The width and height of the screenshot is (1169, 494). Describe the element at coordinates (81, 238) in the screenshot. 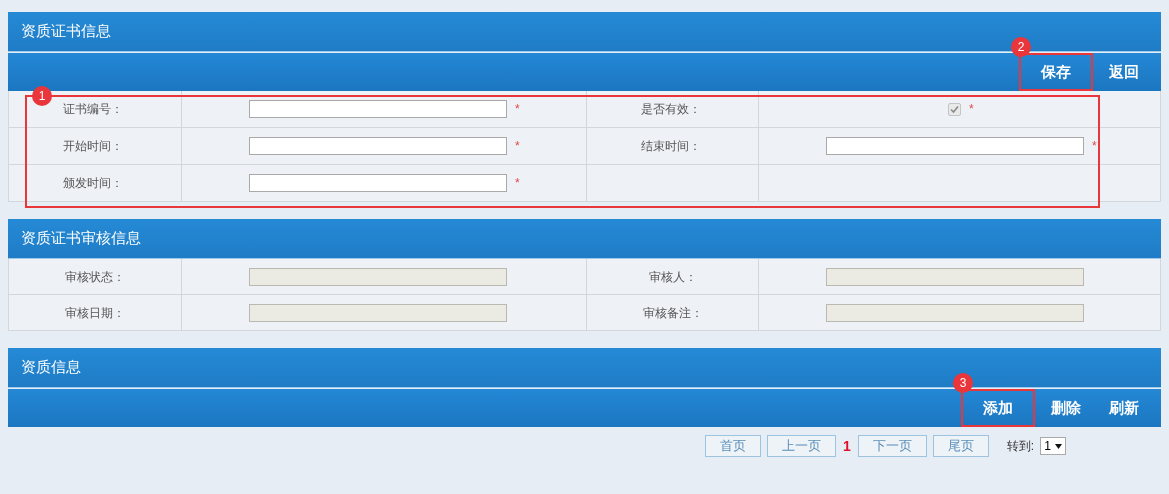

I see `section-title: 资质证书审核信息` at that location.